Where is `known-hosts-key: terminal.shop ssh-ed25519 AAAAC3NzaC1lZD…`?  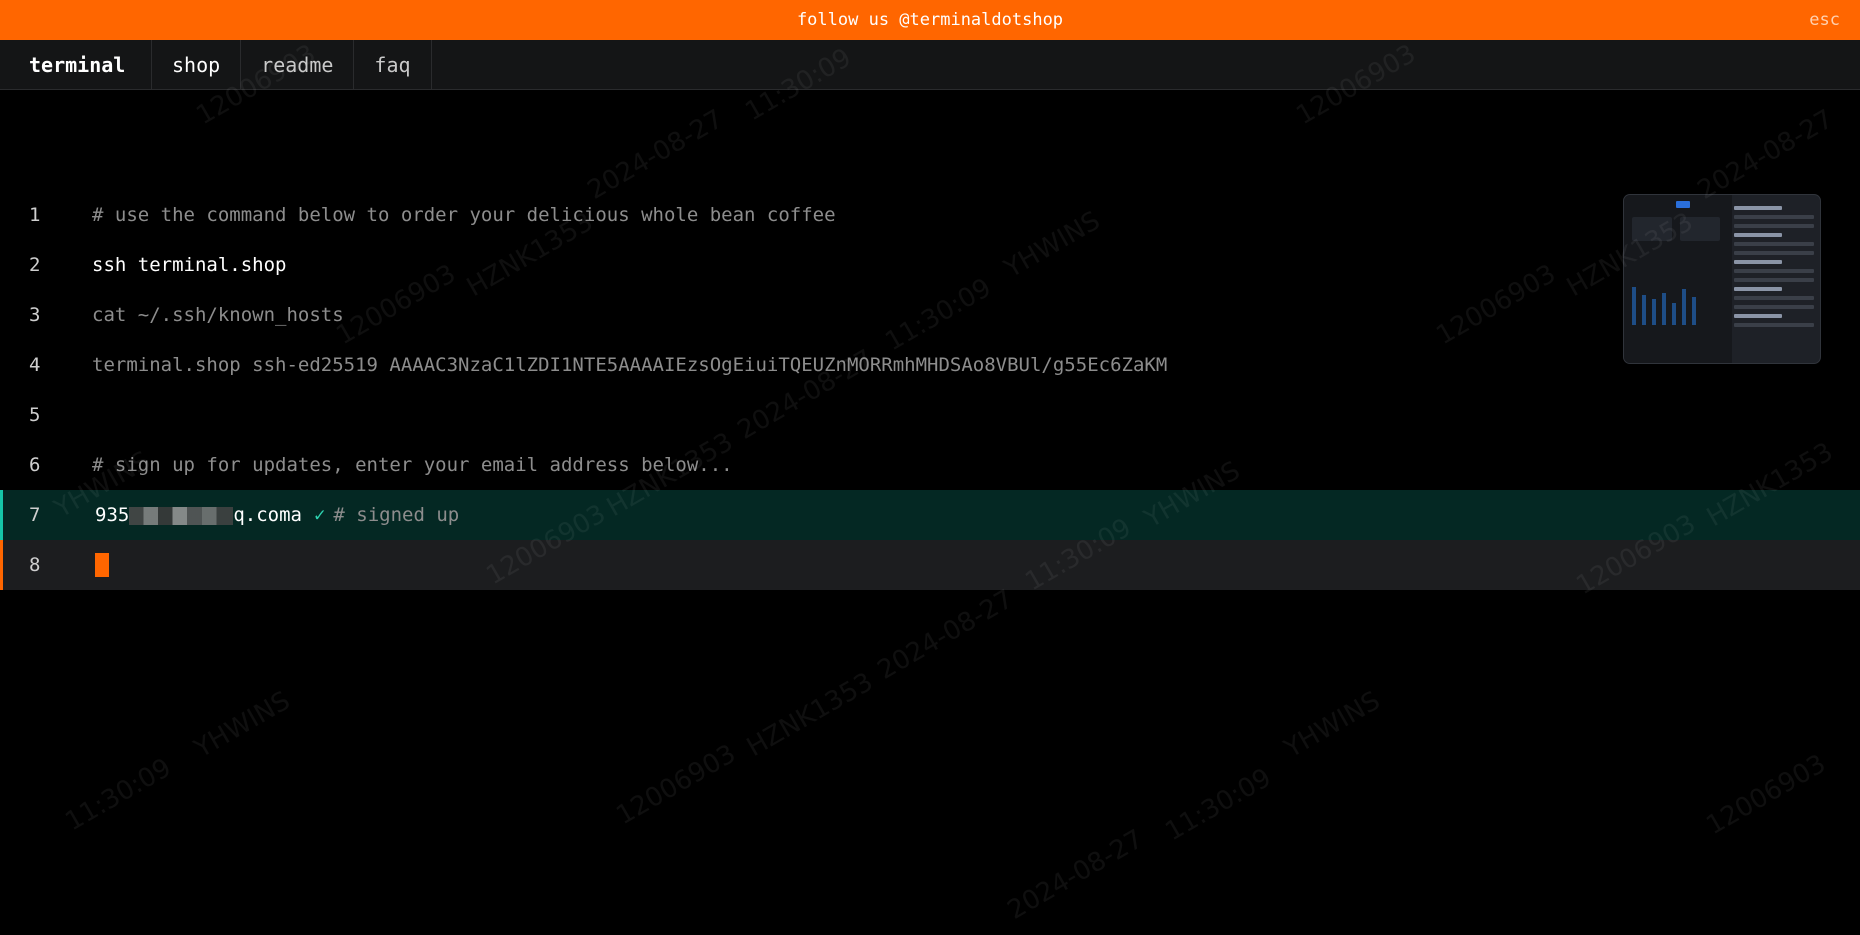 known-hosts-key: terminal.shop ssh-ed25519 AAAAC3NzaC1lZD… is located at coordinates (630, 365).